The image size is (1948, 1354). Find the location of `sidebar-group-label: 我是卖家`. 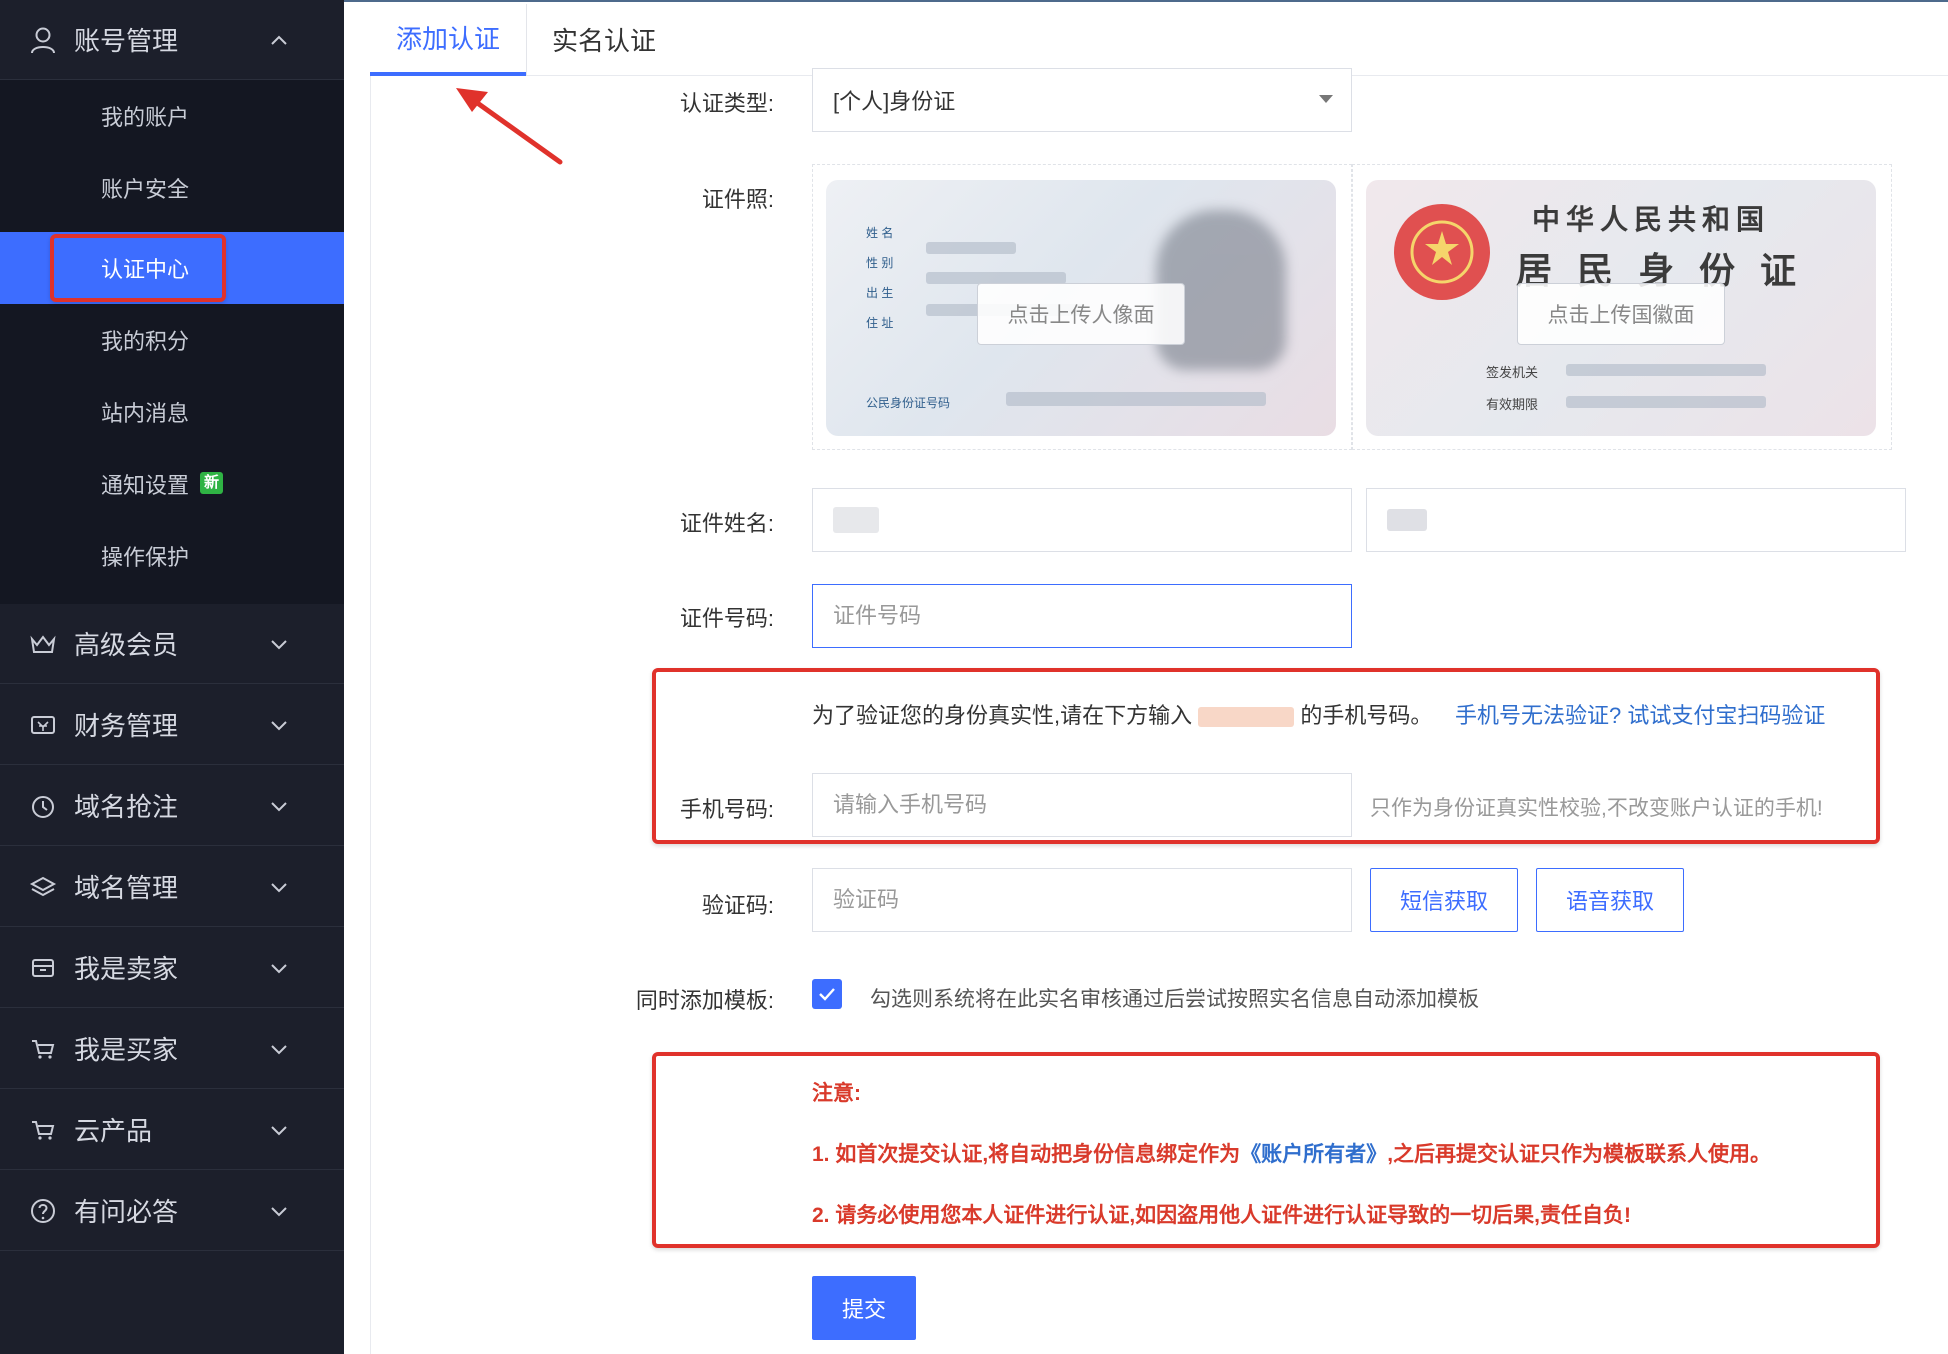

sidebar-group-label: 我是卖家 is located at coordinates (126, 969).